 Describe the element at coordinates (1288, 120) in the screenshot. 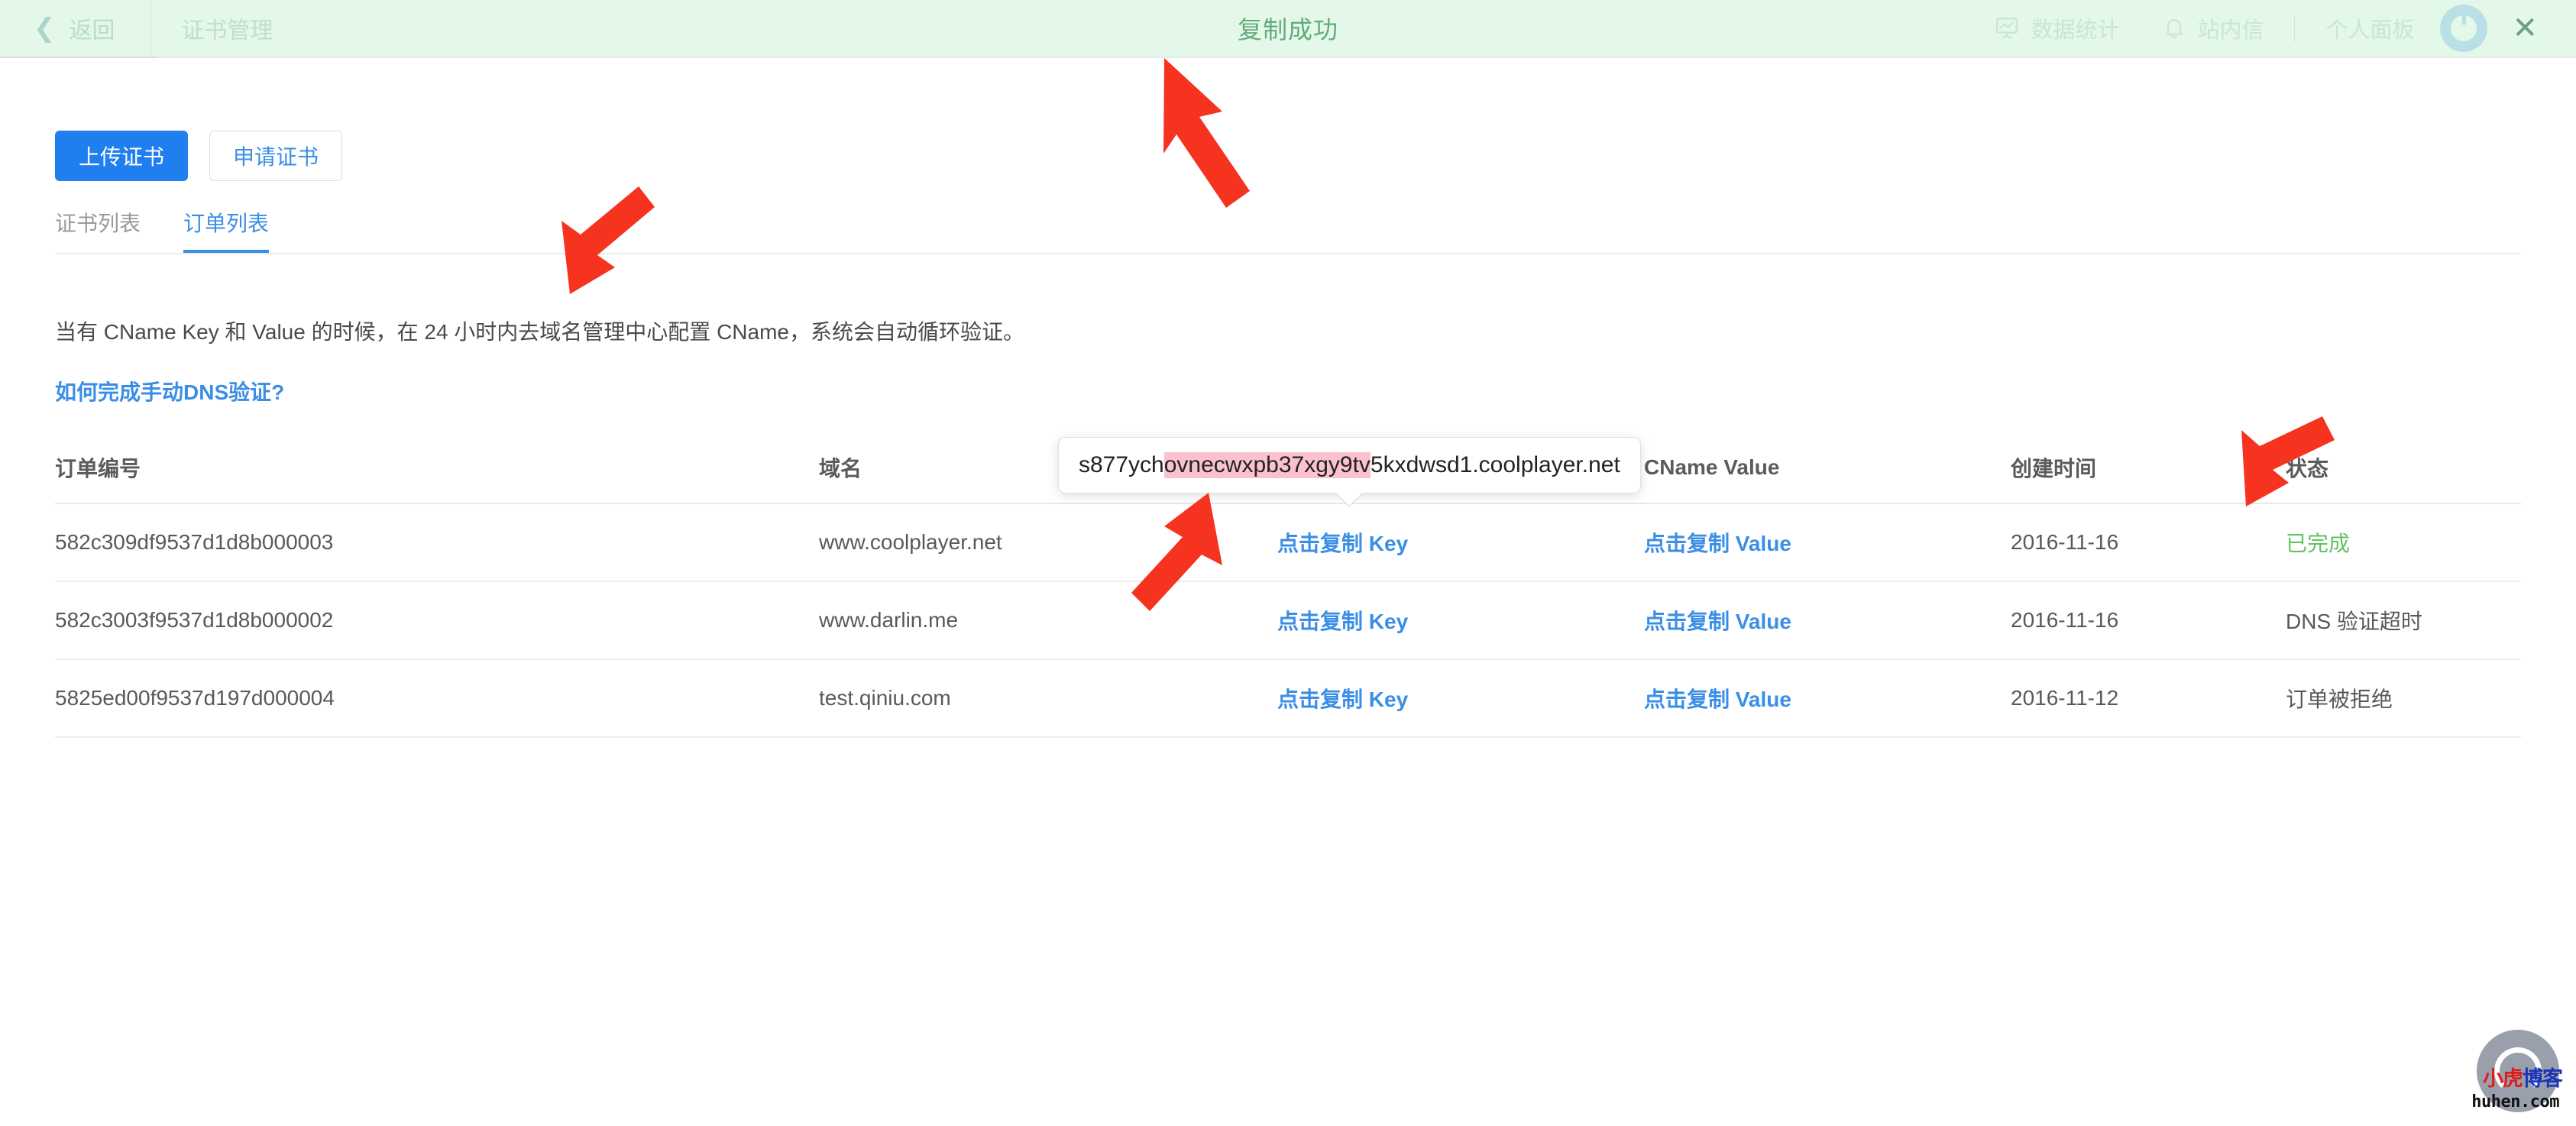

I see `action-button-row: 上传证书 申请证书` at that location.